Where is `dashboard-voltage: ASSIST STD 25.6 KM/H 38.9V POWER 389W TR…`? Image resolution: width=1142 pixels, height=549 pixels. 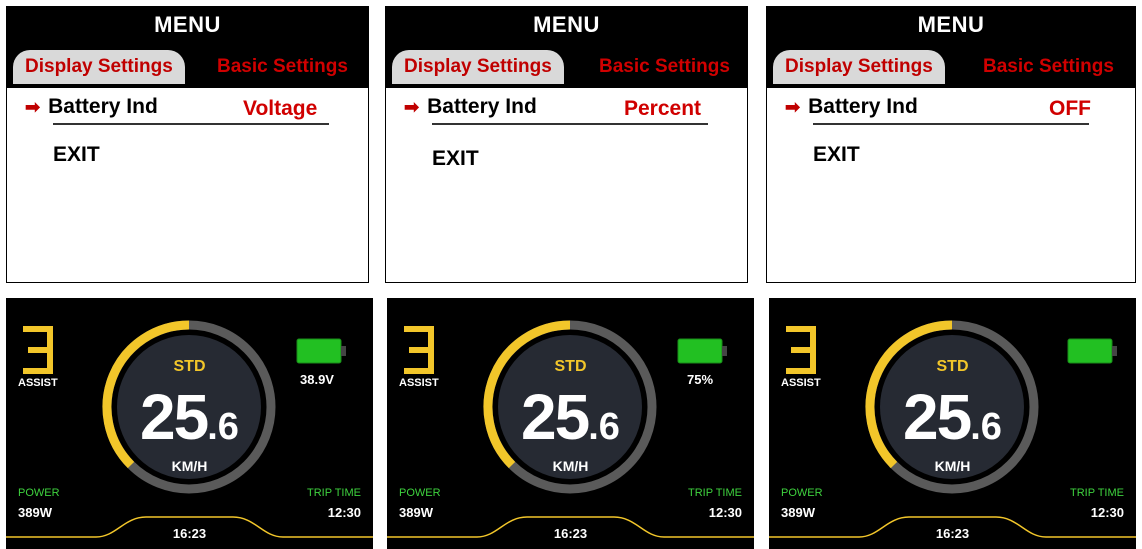 dashboard-voltage: ASSIST STD 25.6 KM/H 38.9V POWER 389W TR… is located at coordinates (189, 423).